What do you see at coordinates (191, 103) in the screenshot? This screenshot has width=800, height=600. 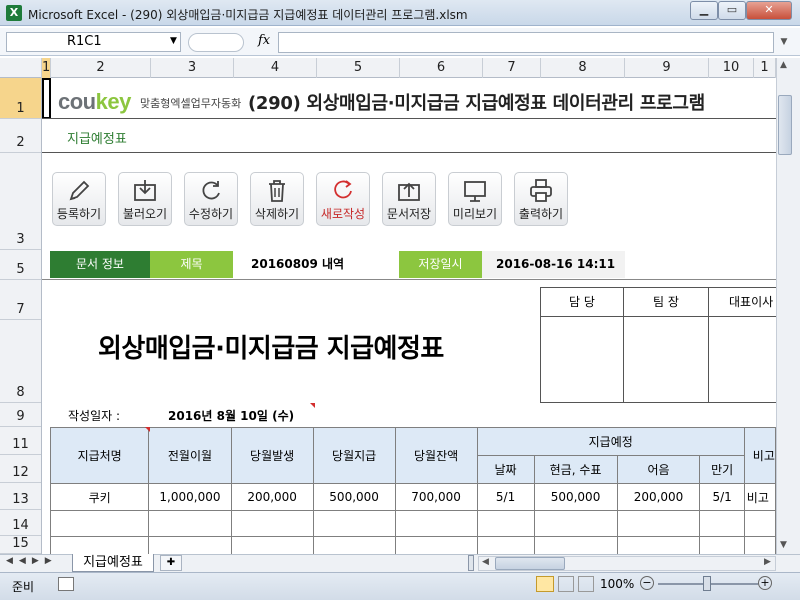 I see `logo-tagline: 맞춤형엑셀업무자동화` at bounding box center [191, 103].